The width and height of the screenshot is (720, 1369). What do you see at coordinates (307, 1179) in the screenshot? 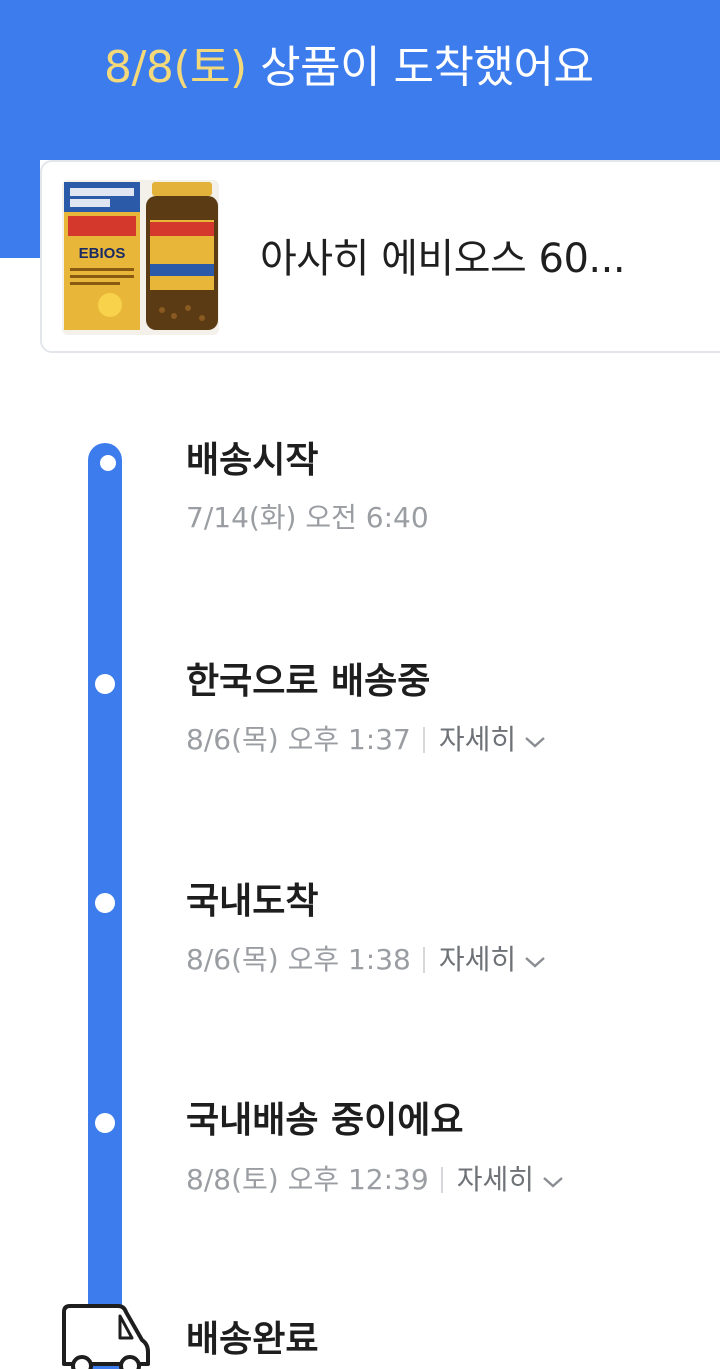
I see `step-time: 8/8(토) 오후 12:39` at bounding box center [307, 1179].